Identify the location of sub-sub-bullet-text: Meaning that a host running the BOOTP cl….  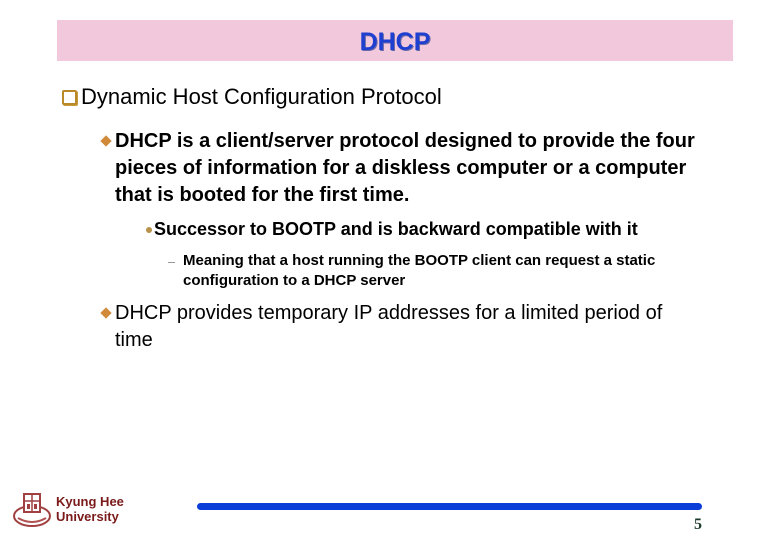
(419, 270).